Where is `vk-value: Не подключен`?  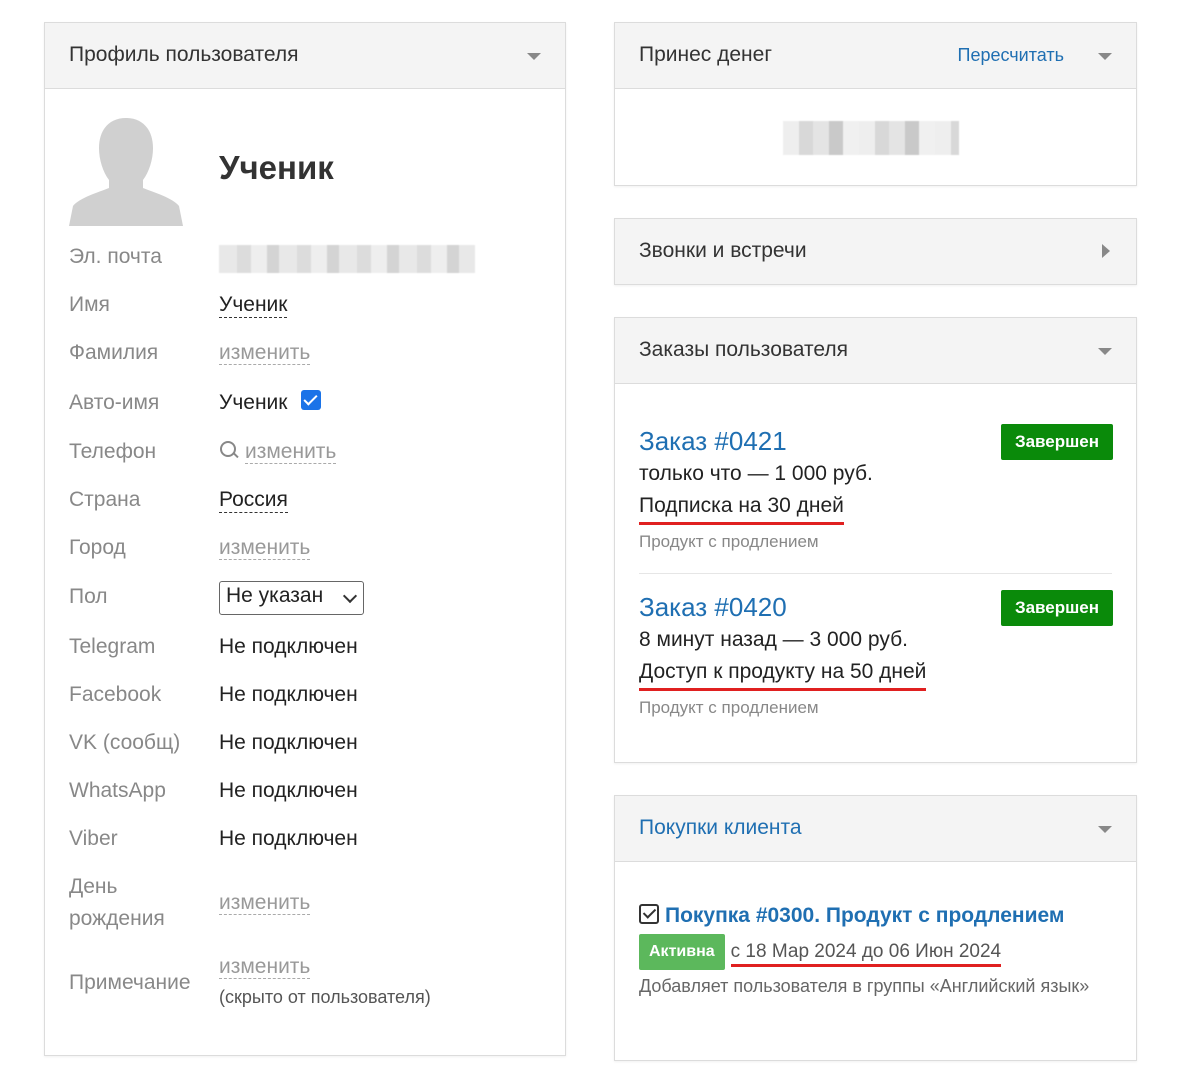 vk-value: Не подключен is located at coordinates (288, 742).